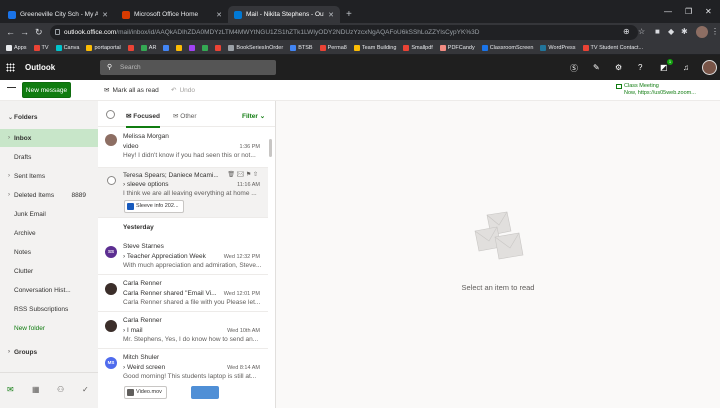 This screenshot has width=720, height=408. I want to click on bookmark-item: BookSeriesInOrder, so click(255, 48).